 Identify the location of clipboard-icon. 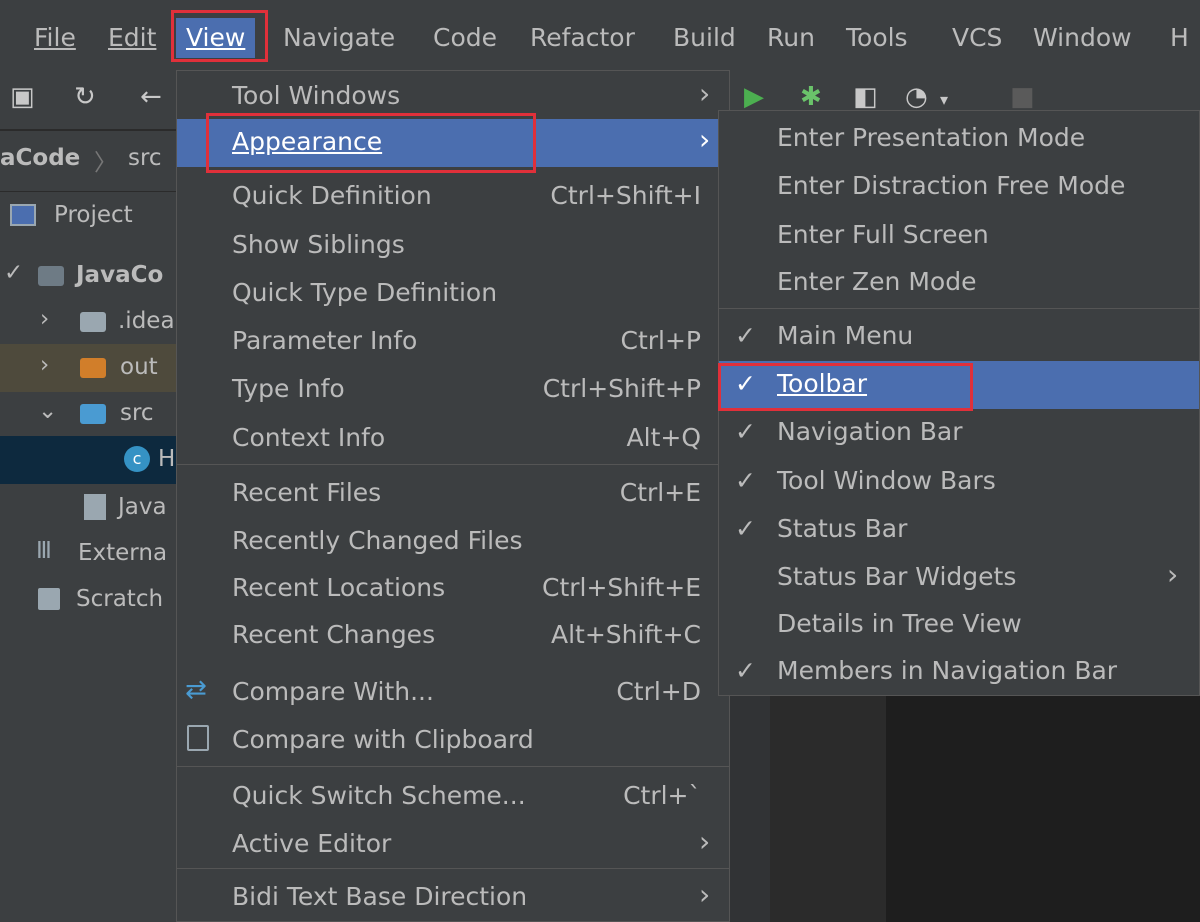
(198, 738).